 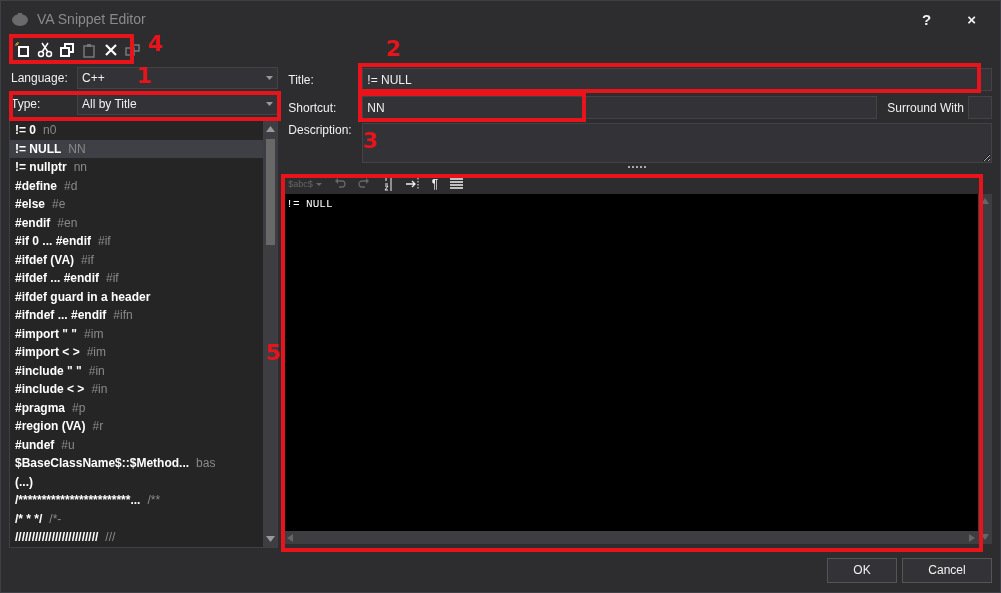 What do you see at coordinates (137, 167) in the screenshot?
I see `snippet-item: != nullptr nn` at bounding box center [137, 167].